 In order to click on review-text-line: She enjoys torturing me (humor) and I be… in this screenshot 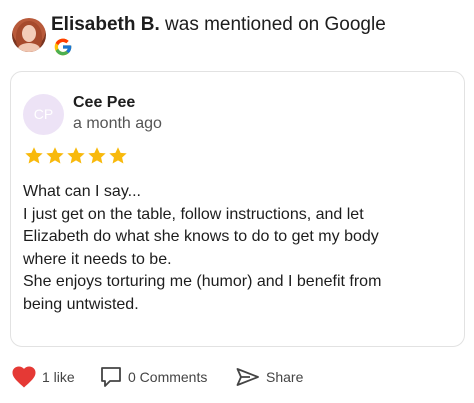, I will do `click(202, 281)`.